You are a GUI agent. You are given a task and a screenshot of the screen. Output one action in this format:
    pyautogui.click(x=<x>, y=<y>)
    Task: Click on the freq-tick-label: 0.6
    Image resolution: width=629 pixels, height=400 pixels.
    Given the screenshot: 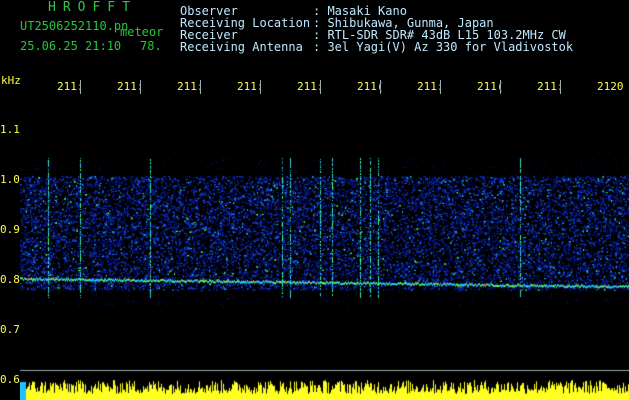 What is the action you would take?
    pyautogui.click(x=10, y=379)
    